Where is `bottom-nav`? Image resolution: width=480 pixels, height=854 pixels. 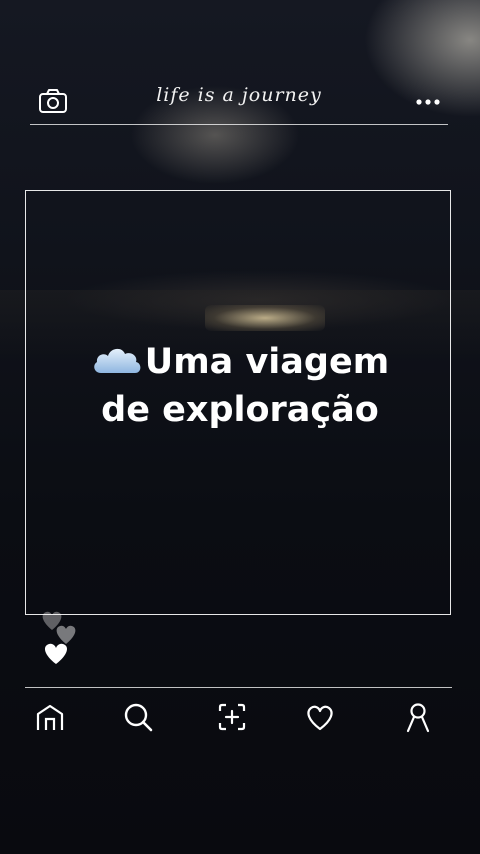
bottom-nav is located at coordinates (238, 717).